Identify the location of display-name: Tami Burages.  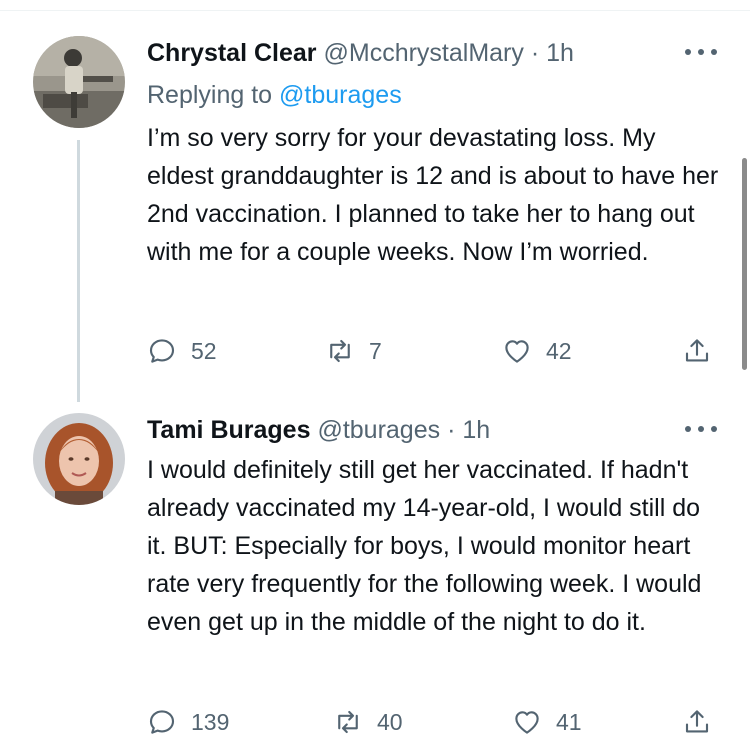
(228, 430).